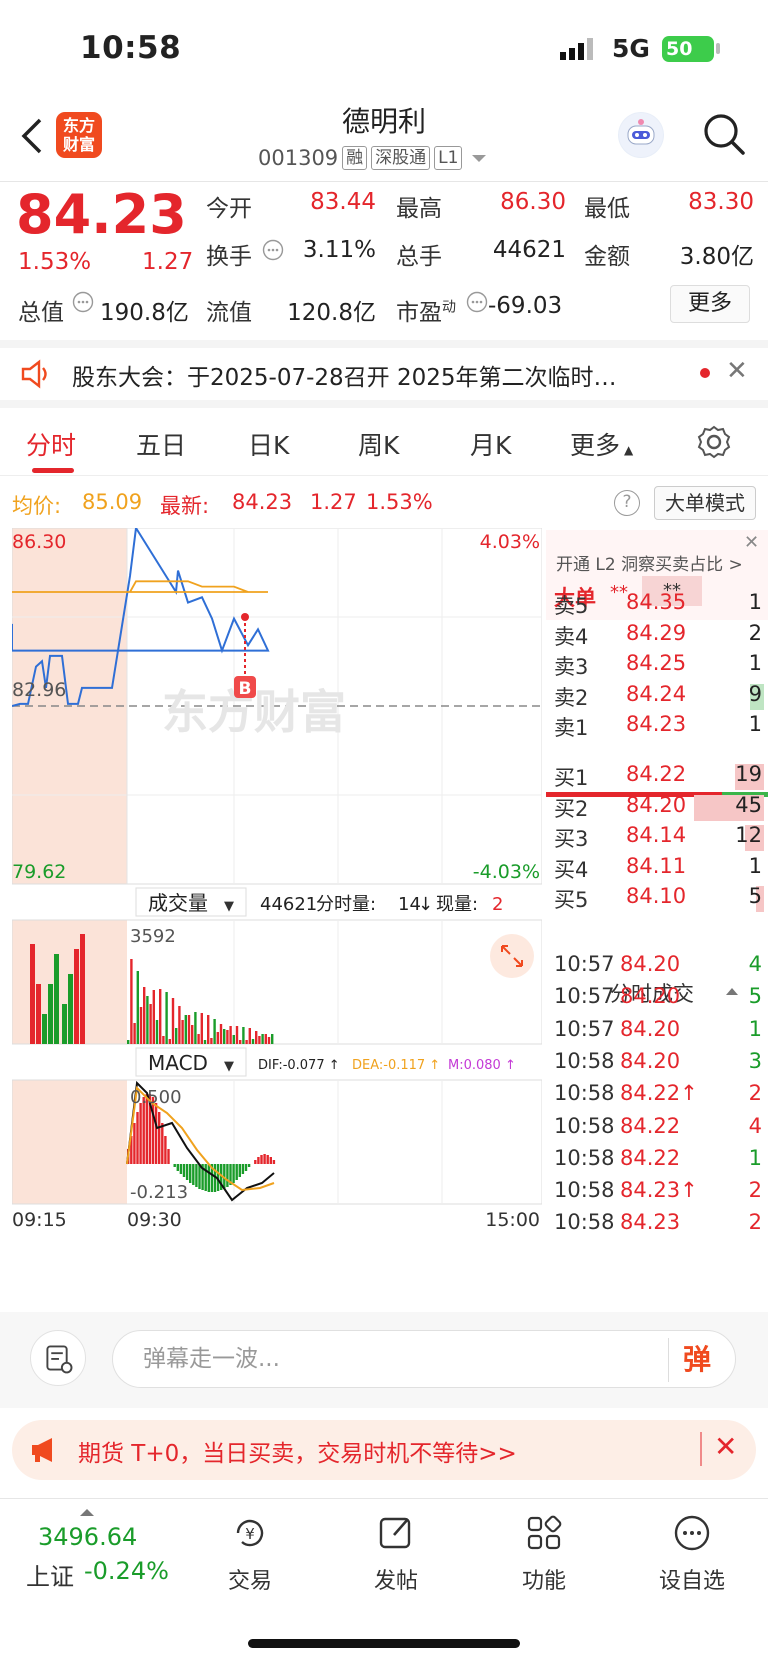  I want to click on sell-row: 卖4 84.29 2, so click(657, 637).